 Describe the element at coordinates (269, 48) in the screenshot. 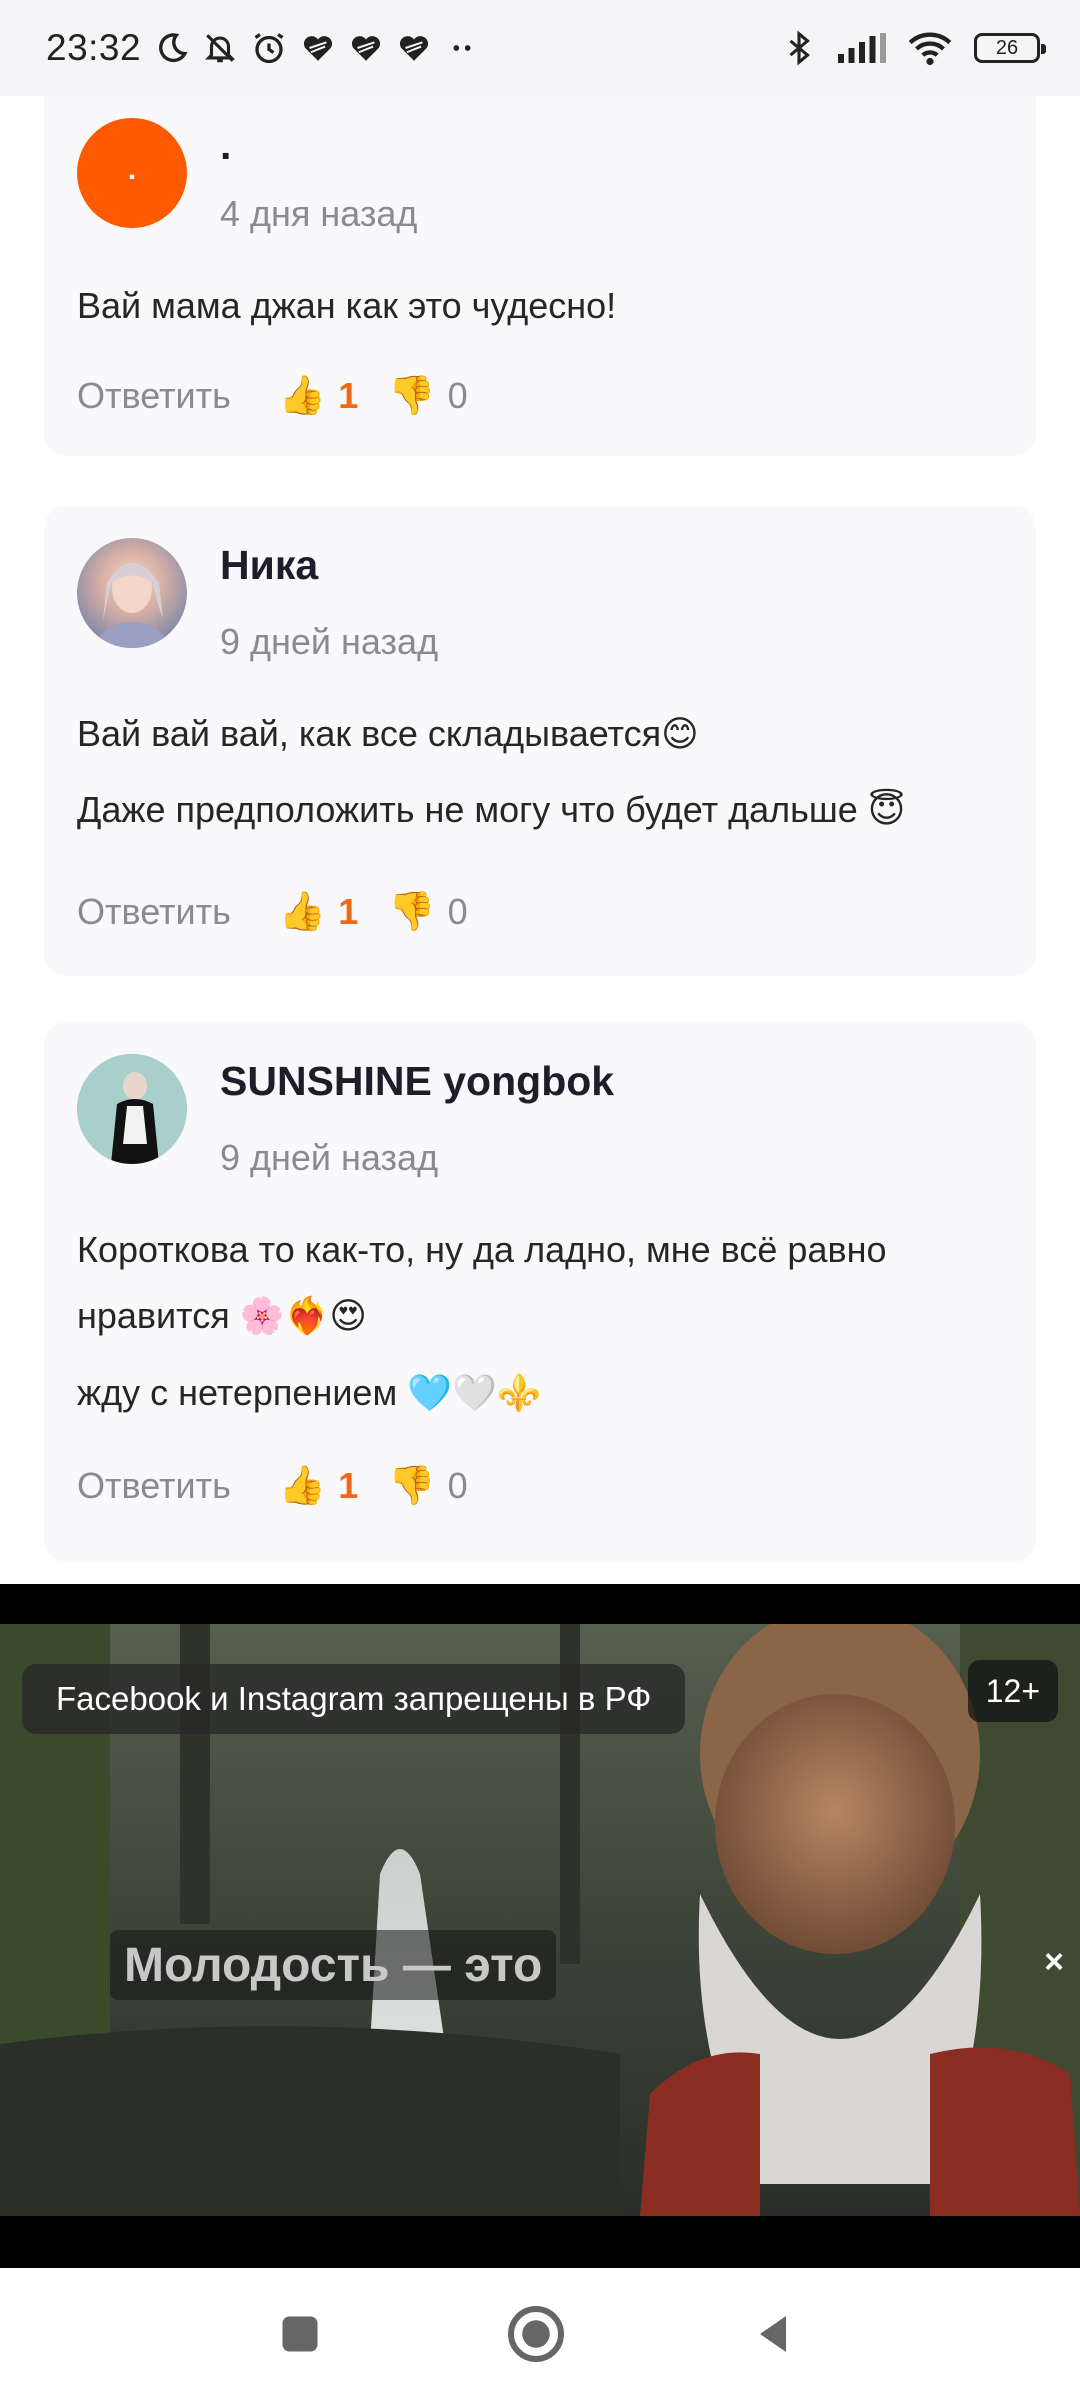

I see `alarm-icon` at that location.